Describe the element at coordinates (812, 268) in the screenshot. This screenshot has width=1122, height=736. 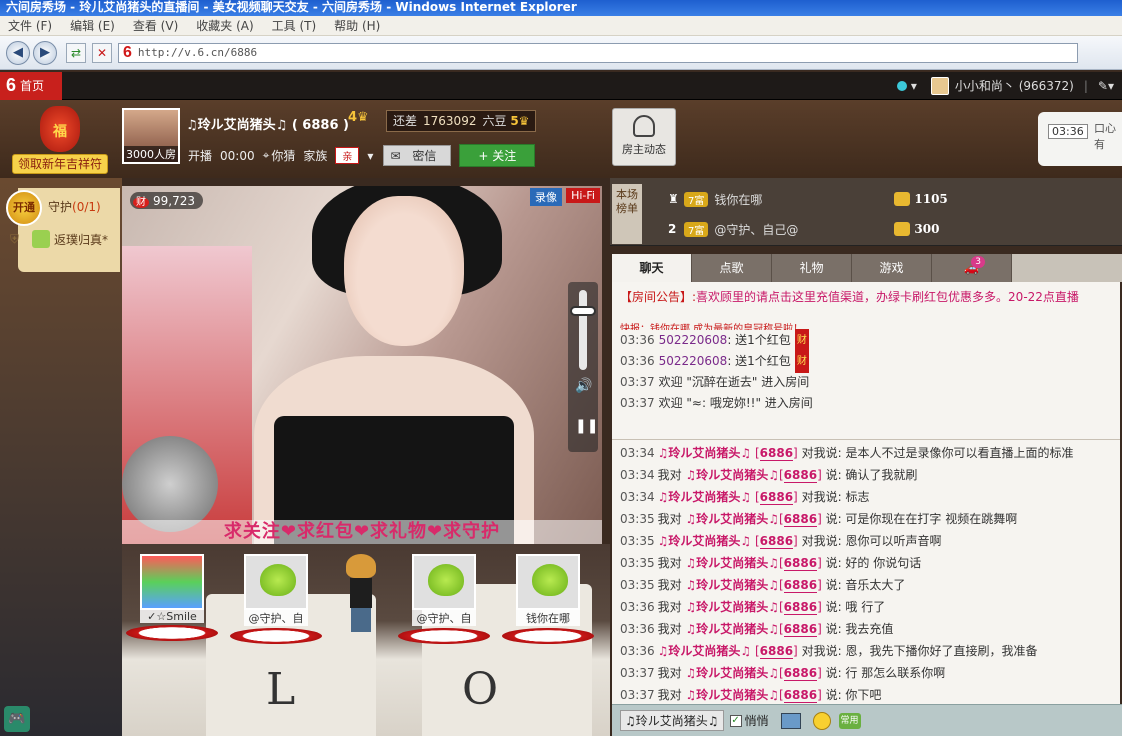
I see `tab-gifts: 礼物` at that location.